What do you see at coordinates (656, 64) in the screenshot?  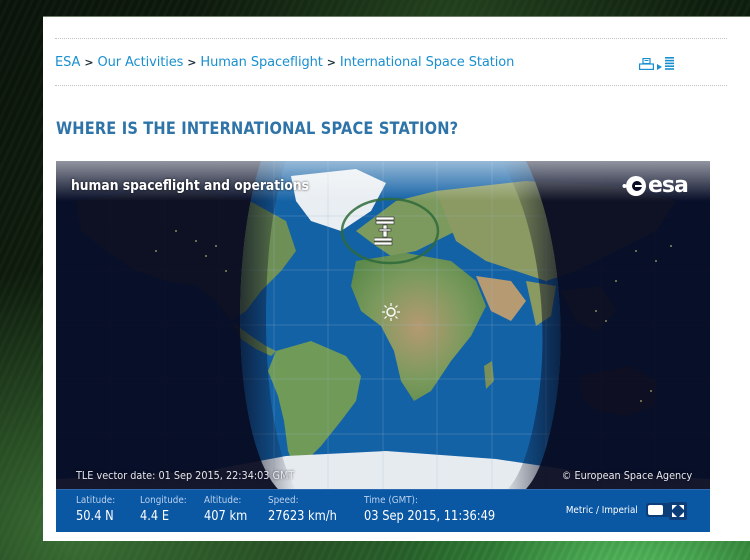 I see `page-tools` at bounding box center [656, 64].